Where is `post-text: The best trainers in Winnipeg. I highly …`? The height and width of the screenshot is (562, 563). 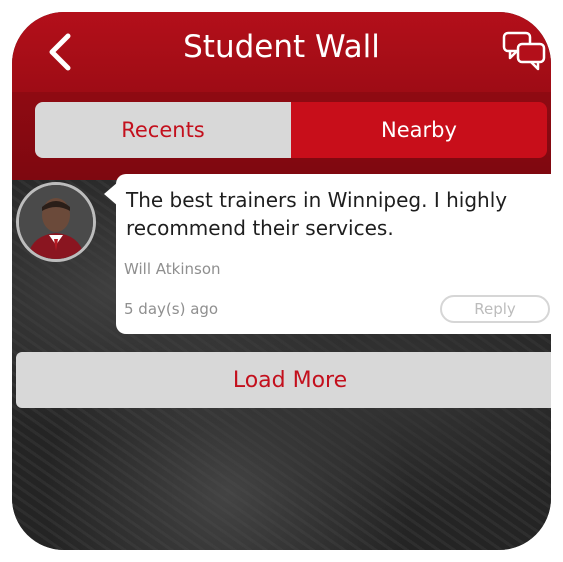
post-text: The best trainers in Winnipeg. I highly … is located at coordinates (317, 214).